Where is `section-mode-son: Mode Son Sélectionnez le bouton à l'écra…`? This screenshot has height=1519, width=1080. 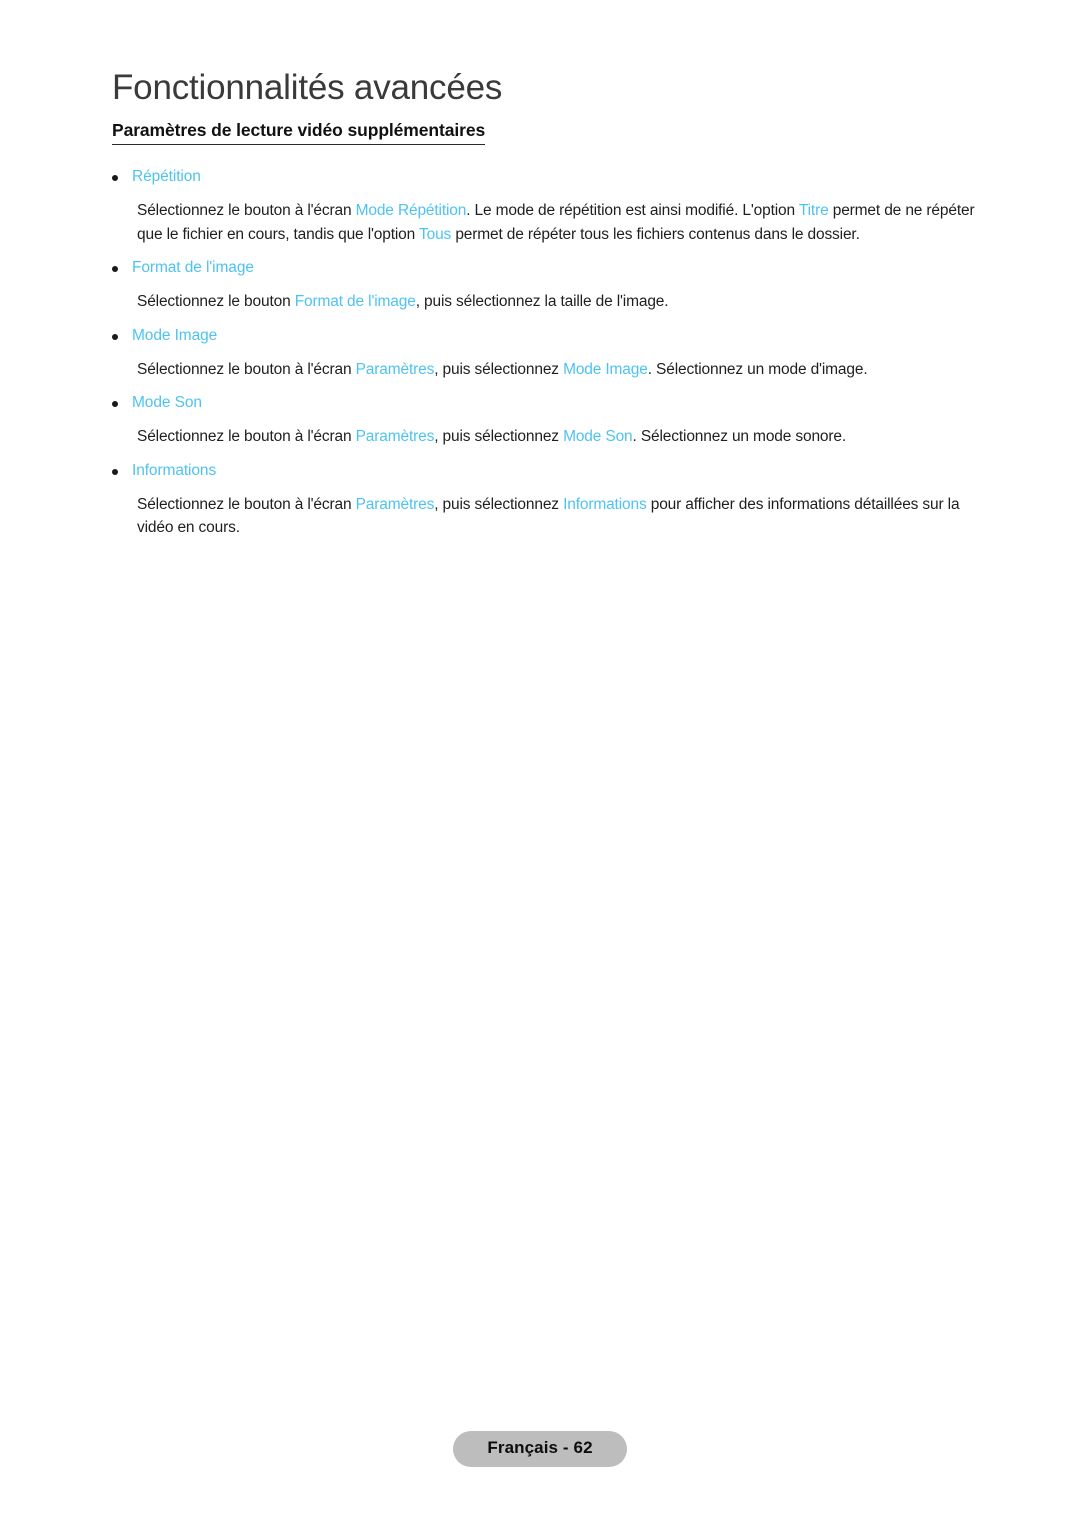 section-mode-son: Mode Son Sélectionnez le bouton à l'écra… is located at coordinates (546, 420).